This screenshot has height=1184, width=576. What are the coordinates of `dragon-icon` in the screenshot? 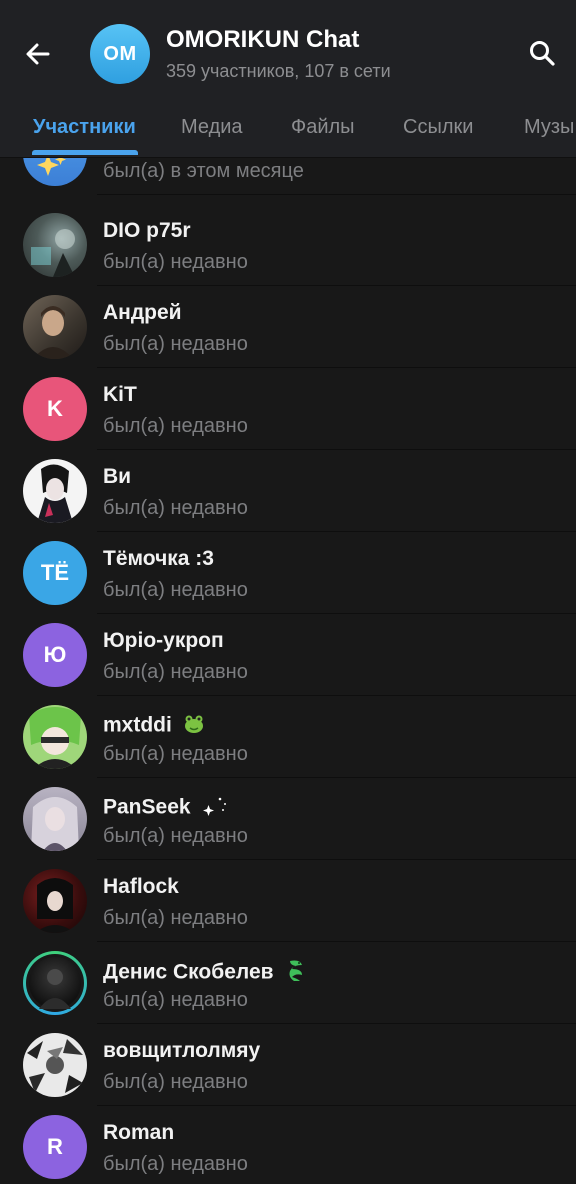 It's located at (296, 973).